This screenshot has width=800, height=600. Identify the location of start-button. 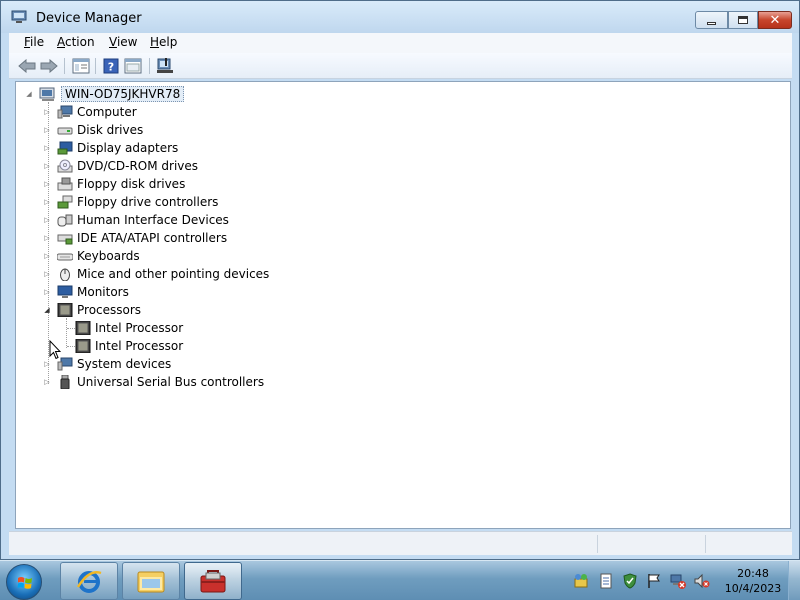
(24, 582).